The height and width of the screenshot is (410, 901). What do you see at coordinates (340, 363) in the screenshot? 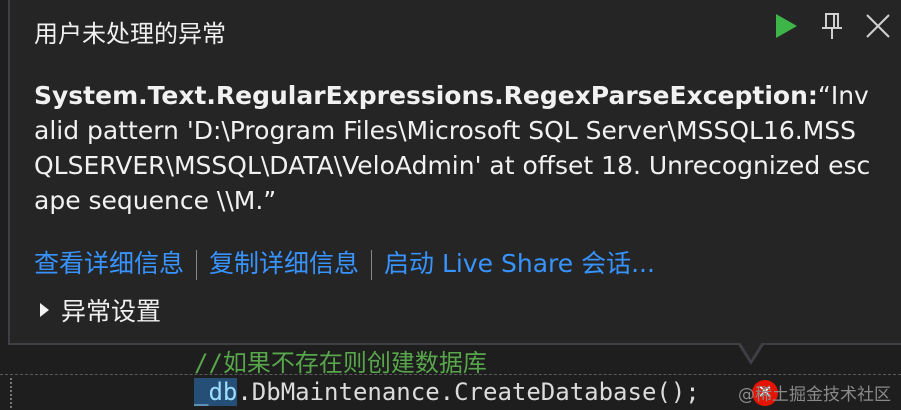
I see `code-comment: //如果不存在则创建数据库` at bounding box center [340, 363].